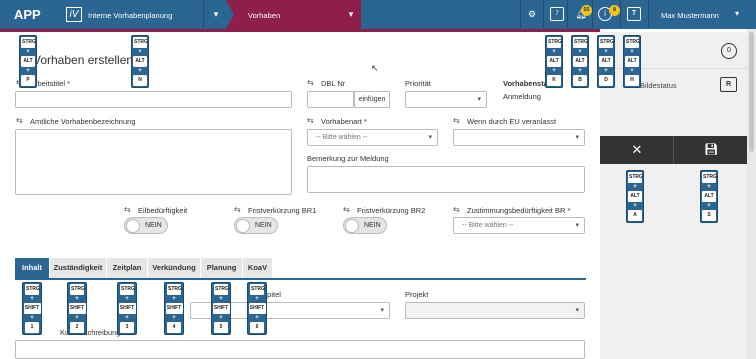  Describe the element at coordinates (519, 225) in the screenshot. I see `zustimmung-select: -- Bitte wählen -- ▾` at that location.